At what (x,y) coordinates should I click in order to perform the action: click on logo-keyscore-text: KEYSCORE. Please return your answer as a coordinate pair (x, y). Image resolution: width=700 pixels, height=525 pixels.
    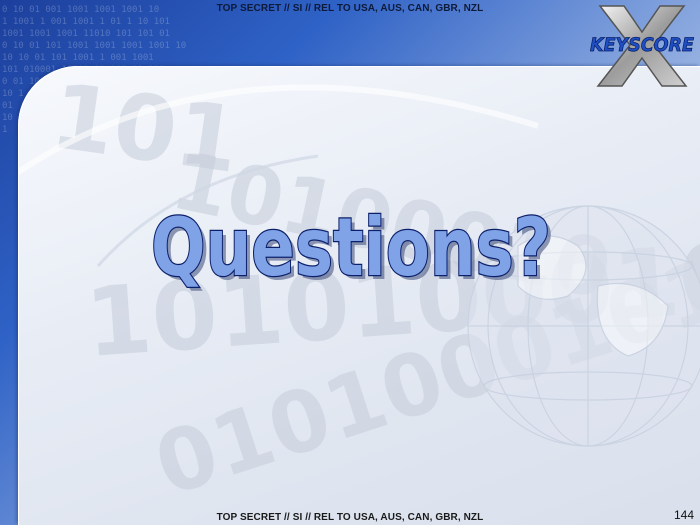
    Looking at the image, I should click on (642, 45).